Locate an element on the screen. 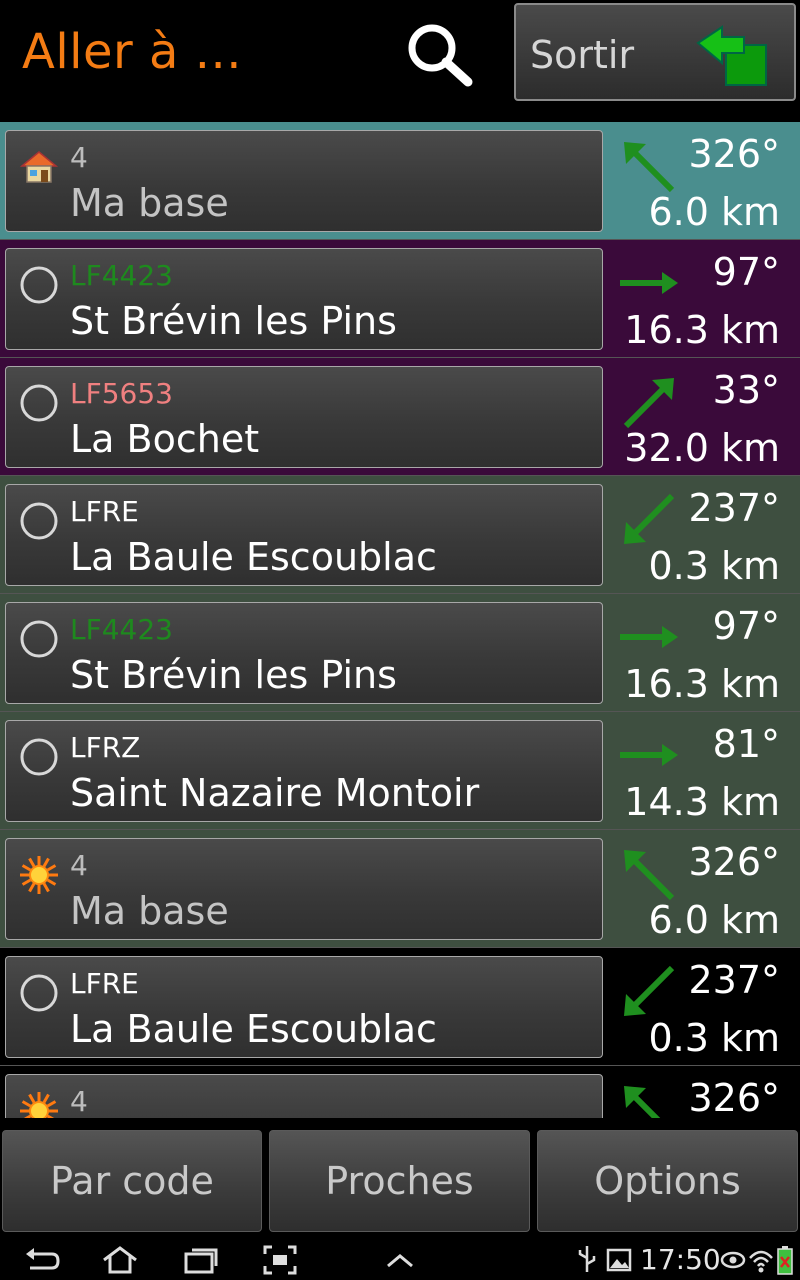 Image resolution: width=800 pixels, height=1280 pixels. waypoint-row: LF5653 La Bochet 33° 32.0 km is located at coordinates (400, 417).